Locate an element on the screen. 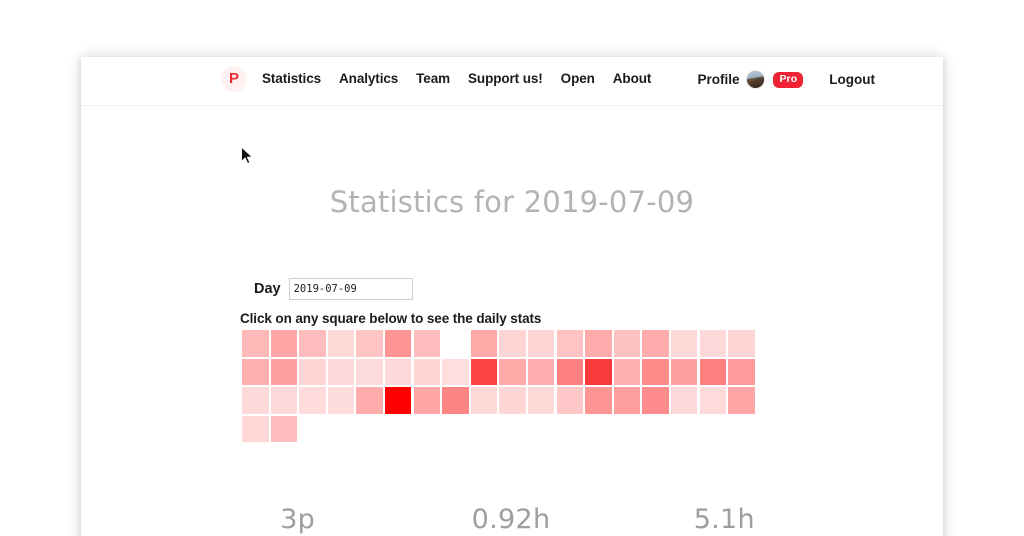 This screenshot has height=536, width=1024. day-input is located at coordinates (350, 289).